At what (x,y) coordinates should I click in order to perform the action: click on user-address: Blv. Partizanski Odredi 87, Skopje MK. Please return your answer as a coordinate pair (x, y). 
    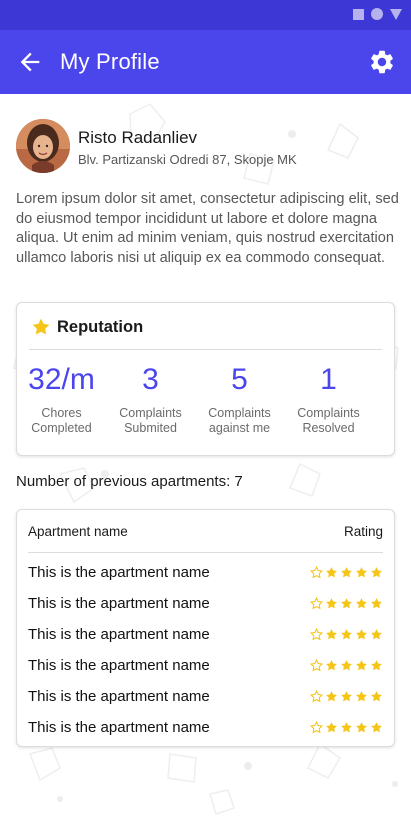
    Looking at the image, I should click on (187, 159).